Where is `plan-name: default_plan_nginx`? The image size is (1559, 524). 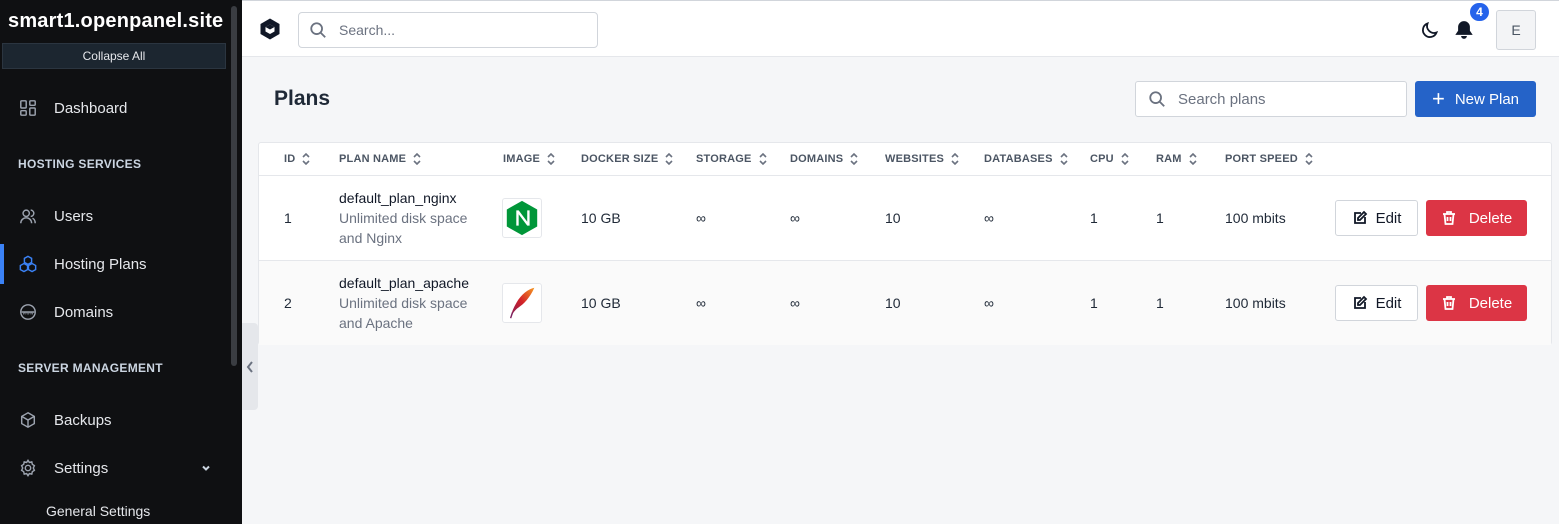 plan-name: default_plan_nginx is located at coordinates (398, 198).